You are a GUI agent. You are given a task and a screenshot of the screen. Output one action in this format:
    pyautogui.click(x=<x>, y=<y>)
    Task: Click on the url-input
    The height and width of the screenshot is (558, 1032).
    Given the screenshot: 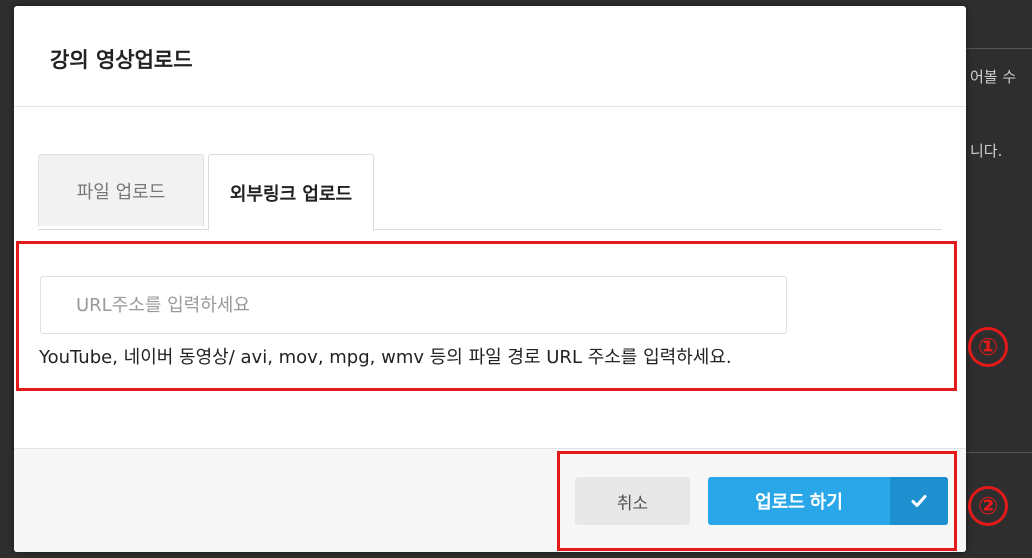 What is the action you would take?
    pyautogui.click(x=413, y=305)
    